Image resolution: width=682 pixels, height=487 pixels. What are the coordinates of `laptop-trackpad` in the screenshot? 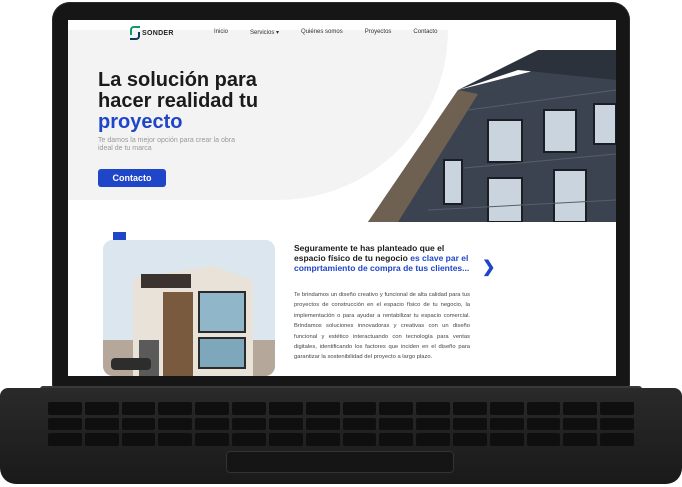 It's located at (340, 462).